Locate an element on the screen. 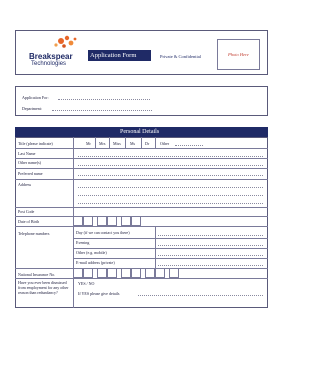 This screenshot has height=386, width=320. brand-name: Breakspear is located at coordinates (51, 56).